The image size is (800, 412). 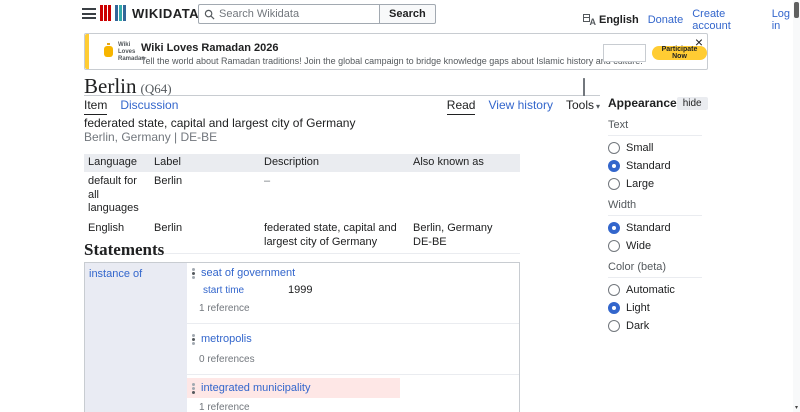 What do you see at coordinates (113, 13) in the screenshot?
I see `wikidata-barcode-icon` at bounding box center [113, 13].